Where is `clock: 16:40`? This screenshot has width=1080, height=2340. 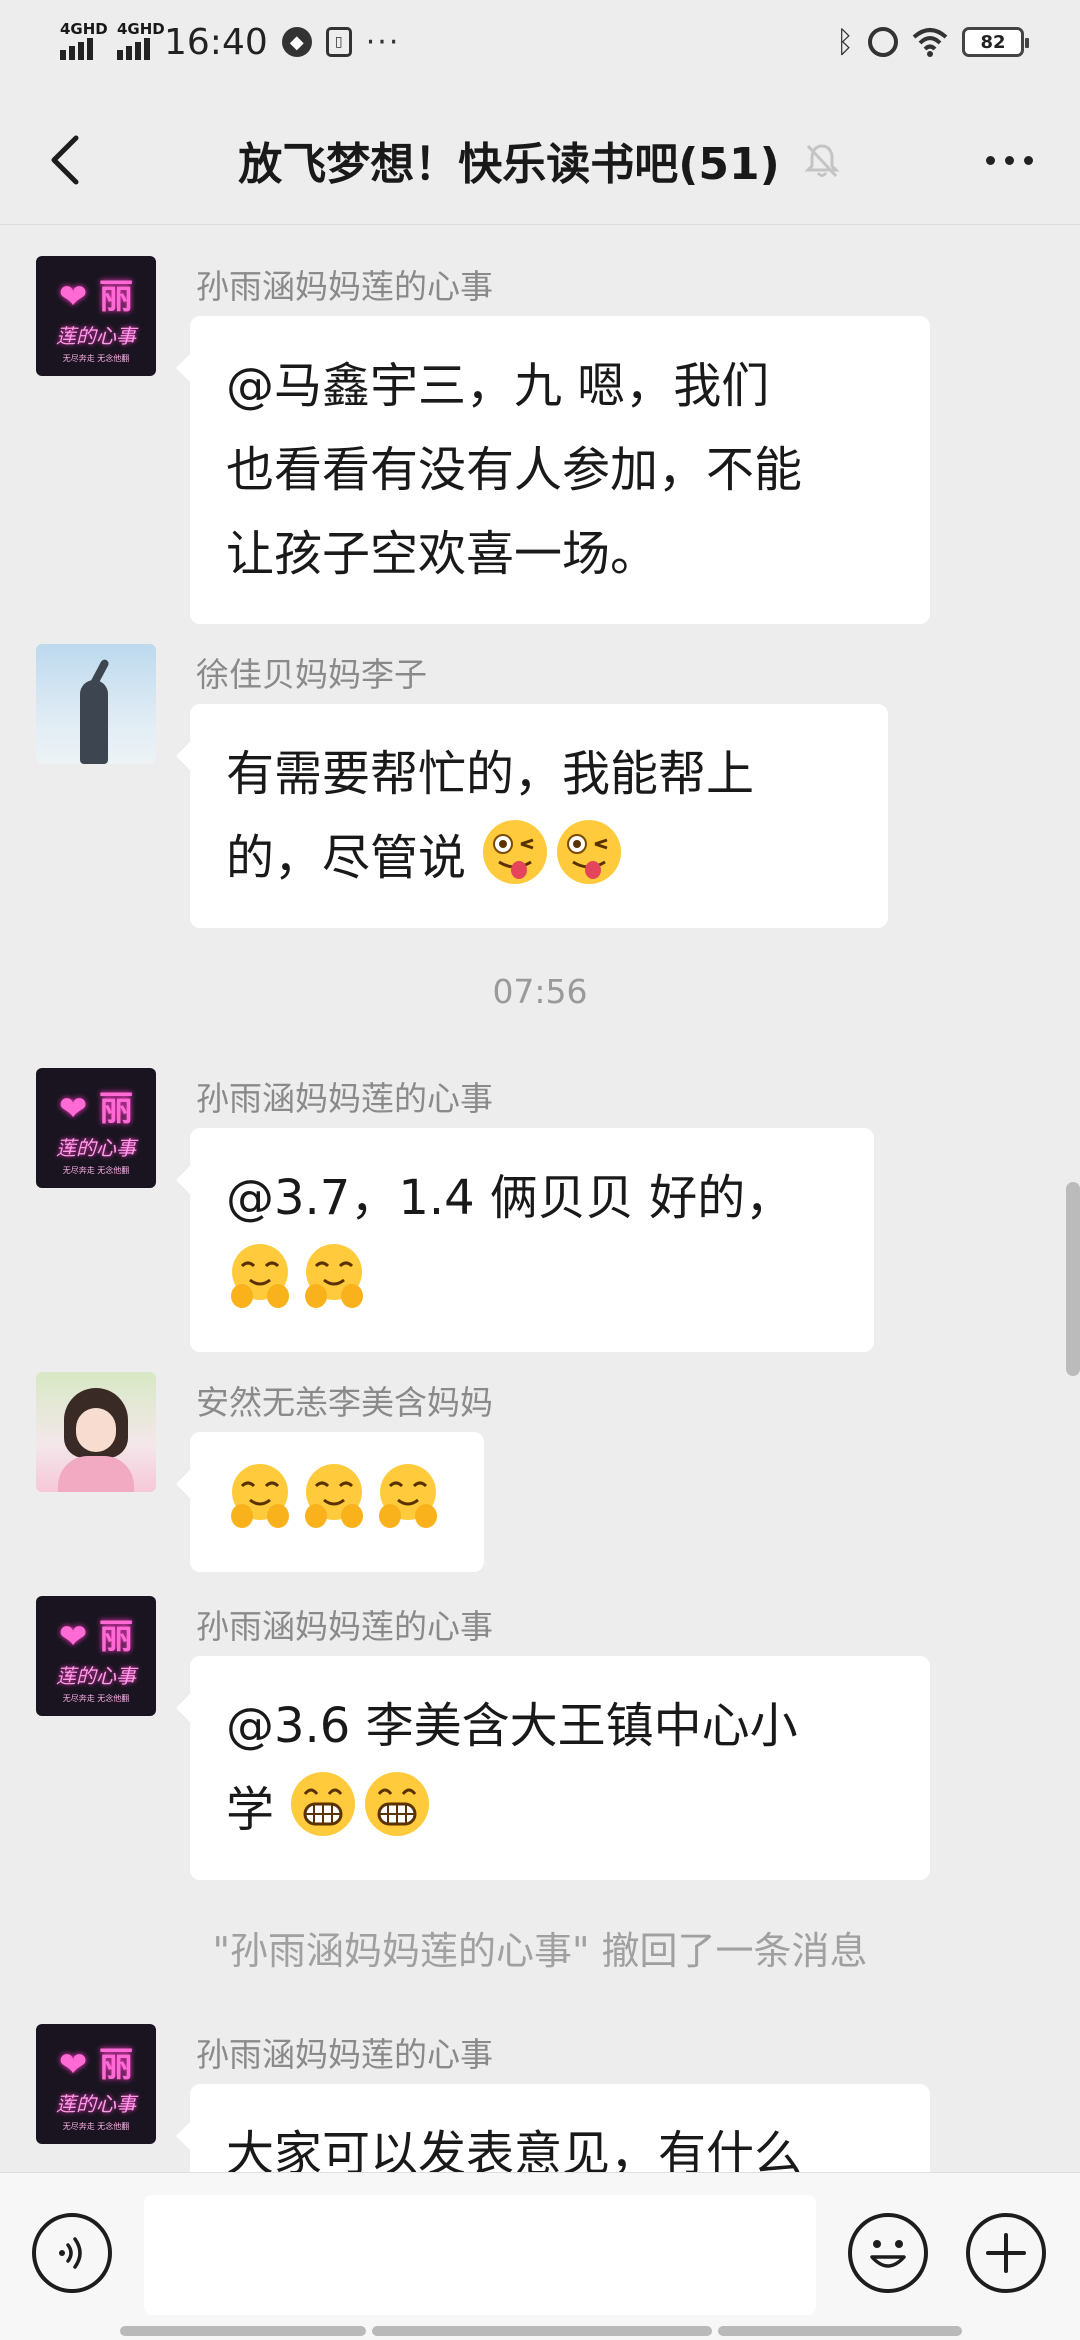
clock: 16:40 is located at coordinates (216, 42).